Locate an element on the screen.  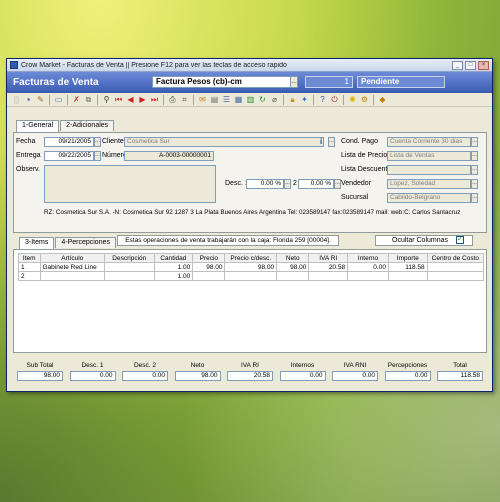
email-icon: ✉ is located at coordinates (202, 99).